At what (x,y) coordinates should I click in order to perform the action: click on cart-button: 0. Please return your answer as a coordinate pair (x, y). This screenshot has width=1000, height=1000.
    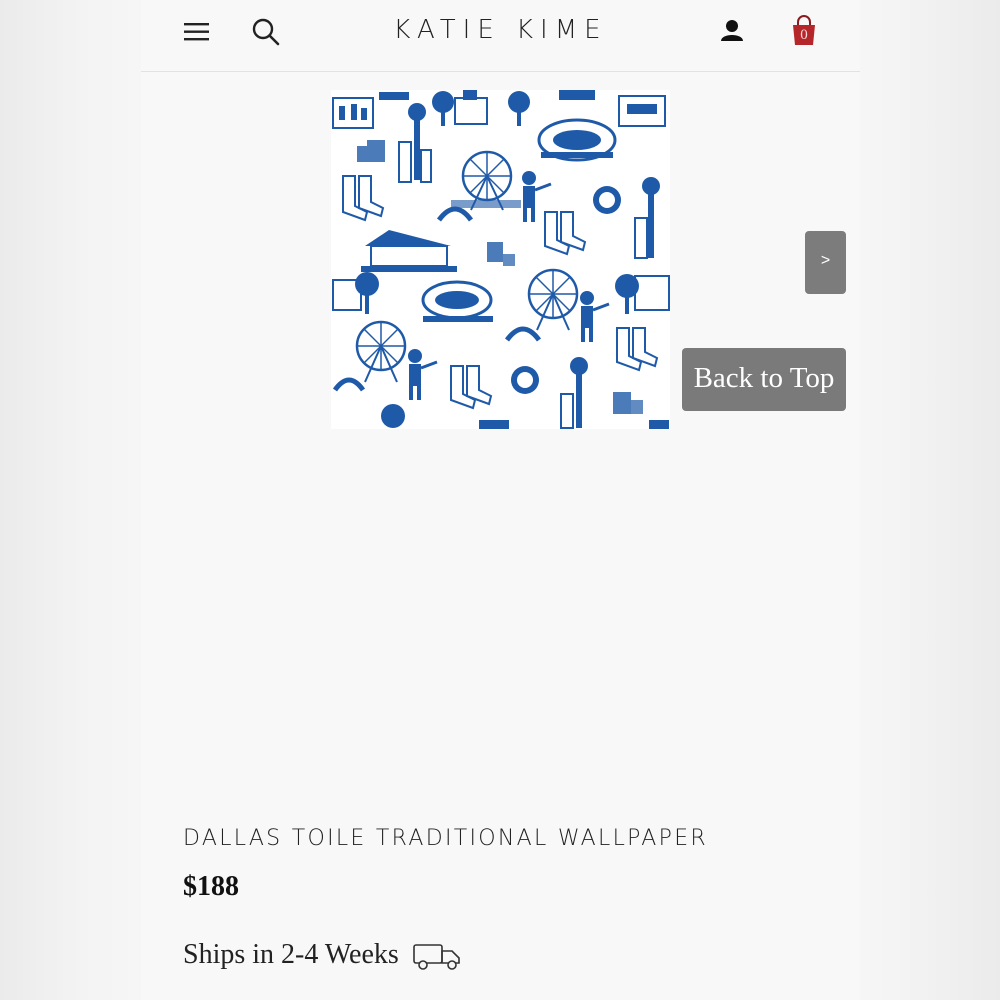
    Looking at the image, I should click on (804, 31).